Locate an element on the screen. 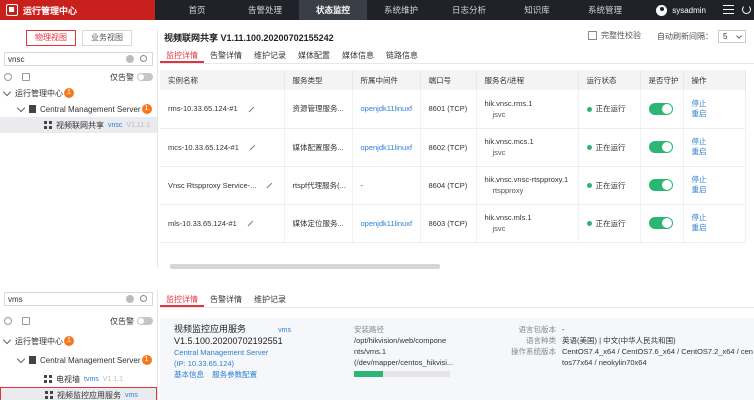  tab-media-config: 媒体配置 is located at coordinates (314, 55).